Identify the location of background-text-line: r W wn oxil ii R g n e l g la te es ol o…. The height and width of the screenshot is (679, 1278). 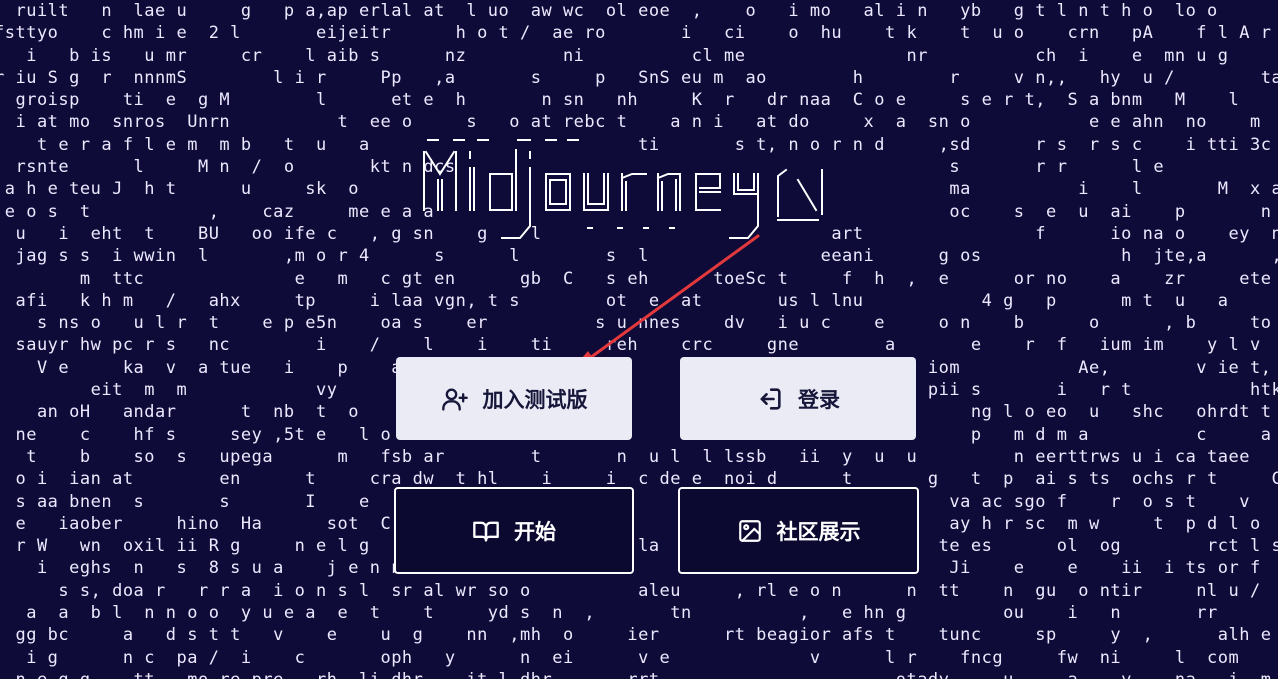
(639, 546).